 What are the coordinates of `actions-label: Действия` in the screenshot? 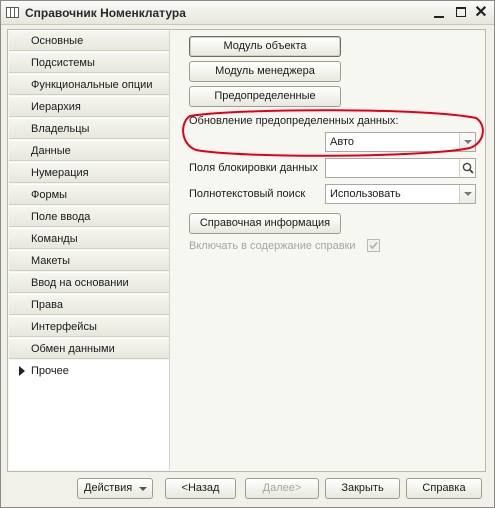 It's located at (108, 488).